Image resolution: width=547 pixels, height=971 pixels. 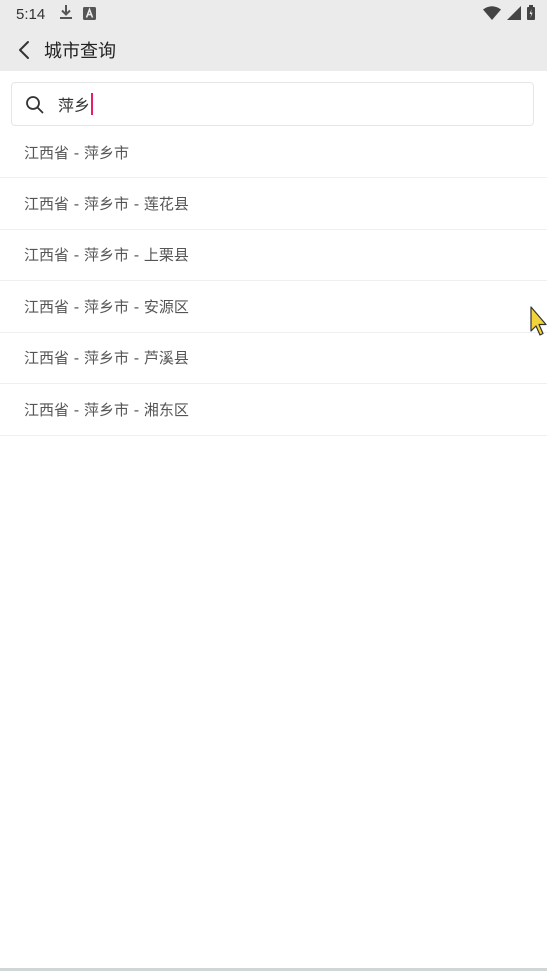 I want to click on status-right-icons, so click(x=509, y=14).